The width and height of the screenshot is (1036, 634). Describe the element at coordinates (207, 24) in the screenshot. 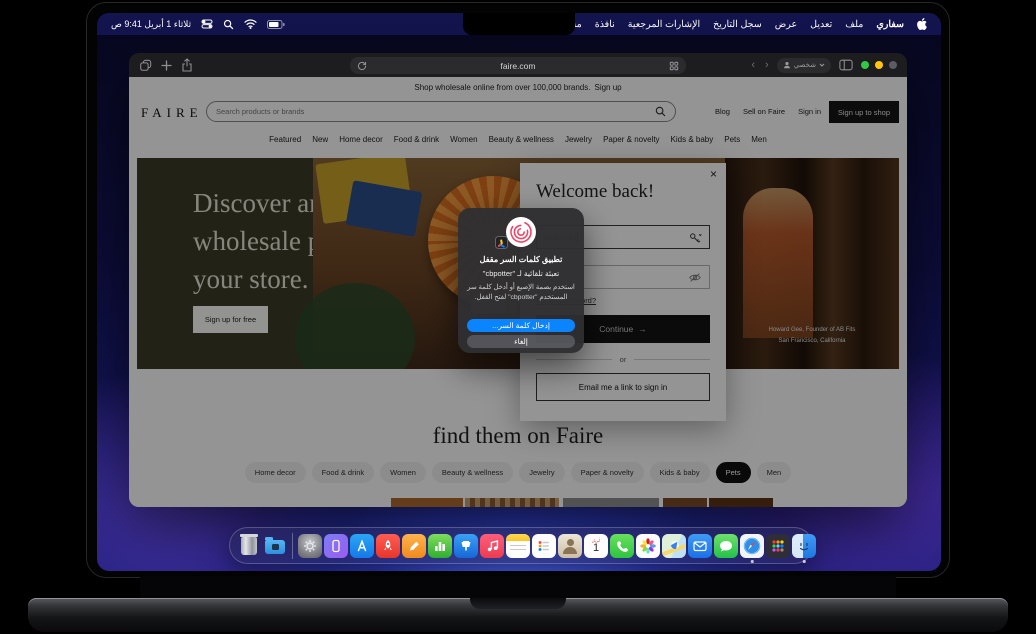

I see `control-center-icon` at that location.